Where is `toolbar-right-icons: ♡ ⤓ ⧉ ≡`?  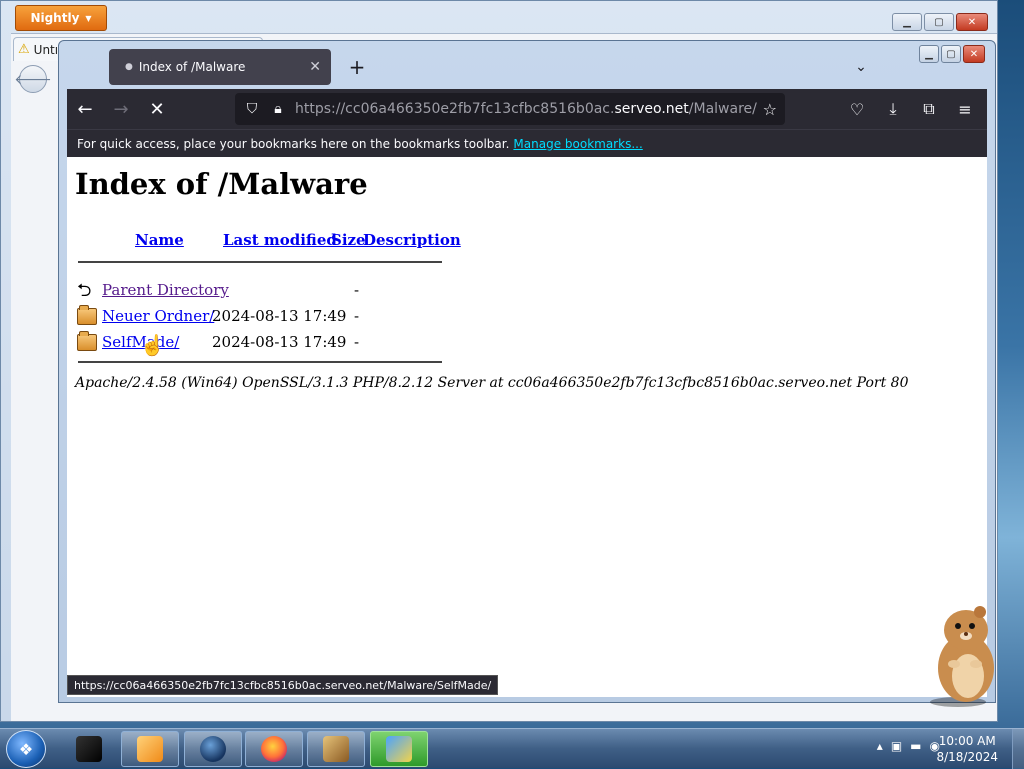 toolbar-right-icons: ♡ ⤓ ⧉ ≡ is located at coordinates (911, 109).